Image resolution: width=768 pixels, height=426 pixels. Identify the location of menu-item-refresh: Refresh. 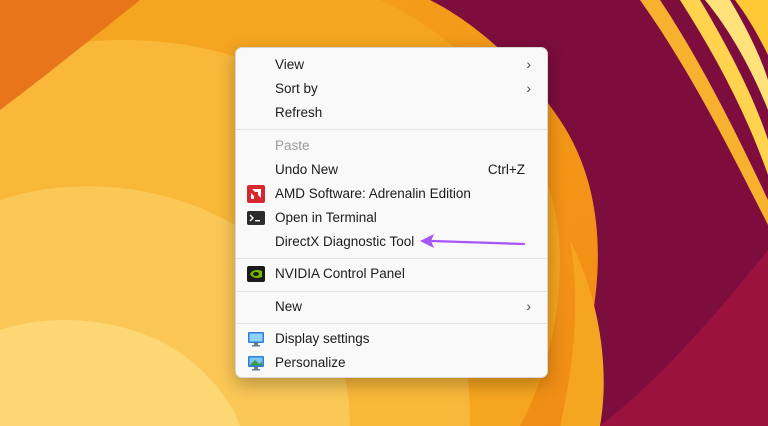
(391, 113).